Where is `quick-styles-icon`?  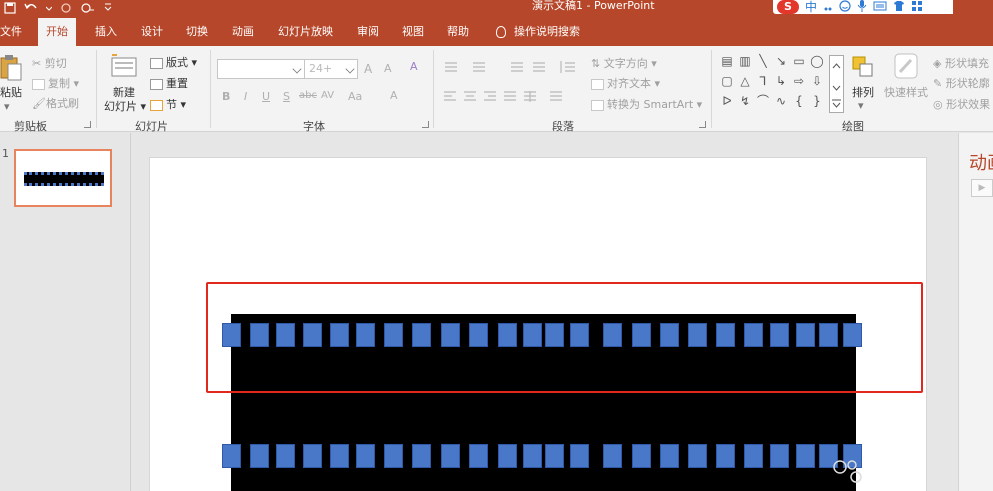
quick-styles-icon is located at coordinates (906, 68).